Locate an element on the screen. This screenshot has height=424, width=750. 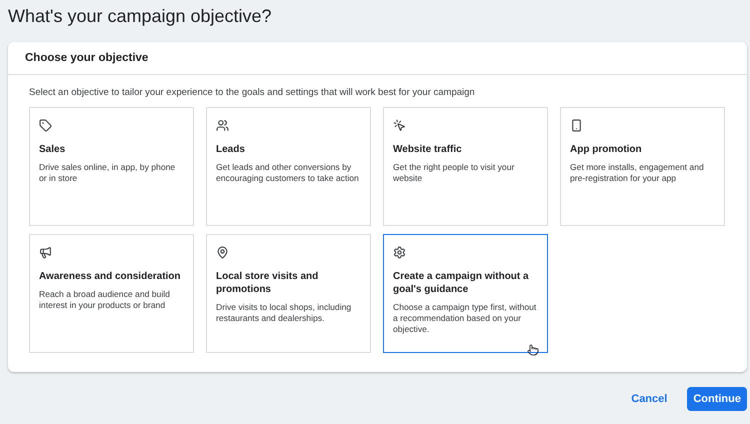
objective-title: Awareness and consideration is located at coordinates (110, 276).